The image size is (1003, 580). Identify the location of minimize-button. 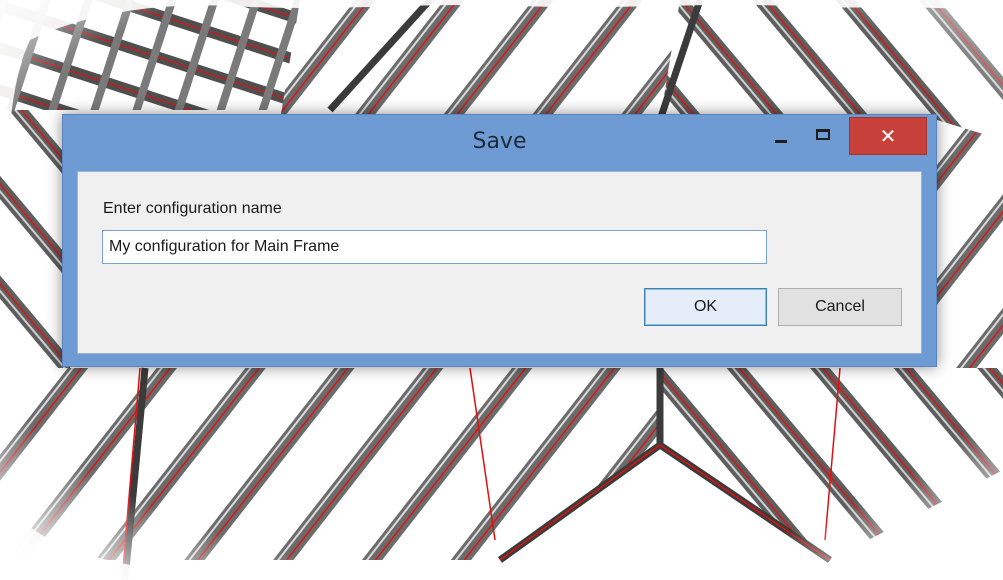
(781, 134).